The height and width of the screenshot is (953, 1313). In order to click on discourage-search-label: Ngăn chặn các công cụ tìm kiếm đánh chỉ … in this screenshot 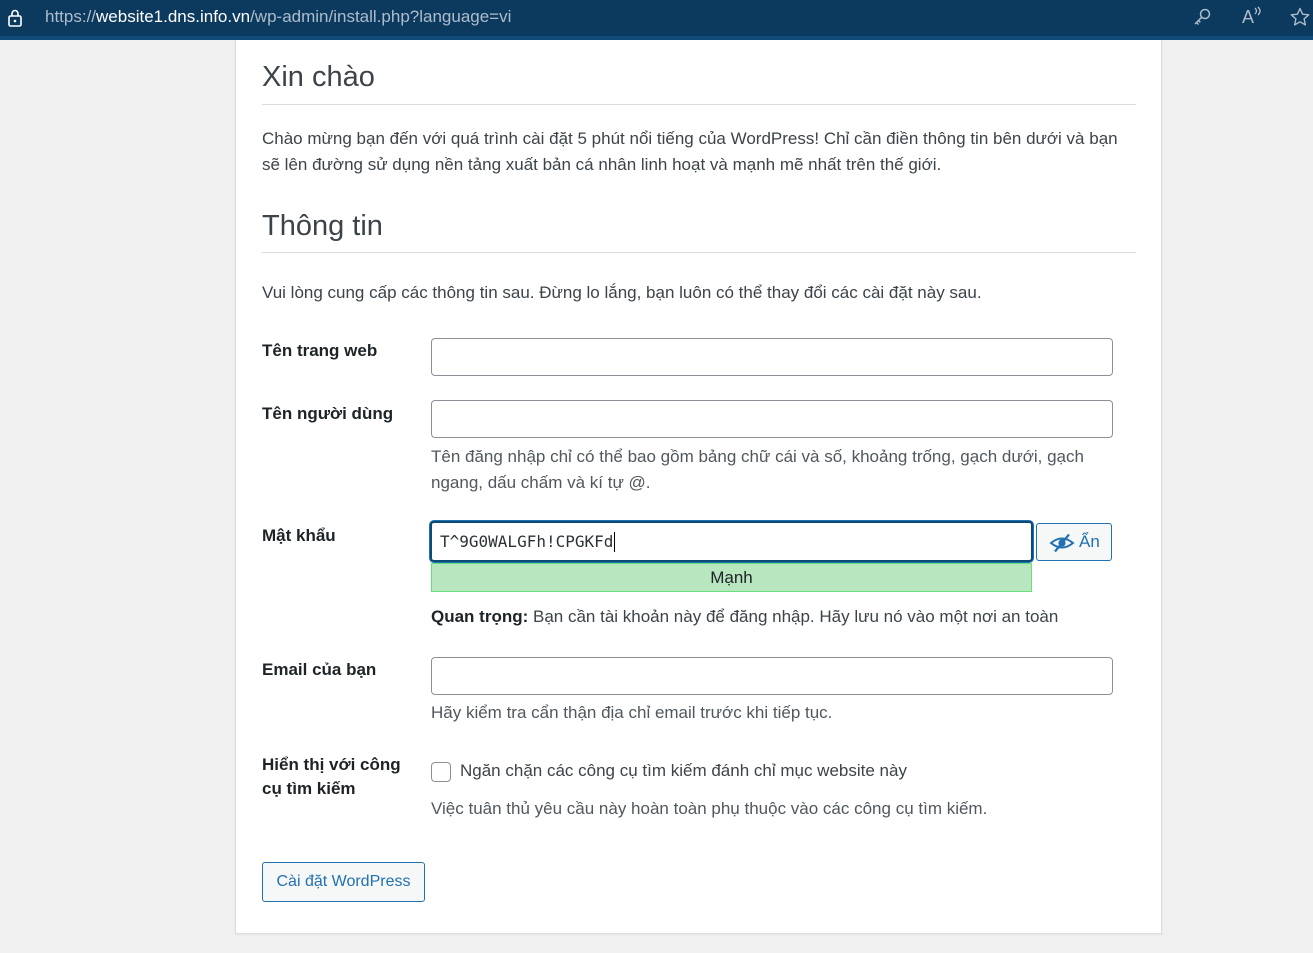, I will do `click(683, 771)`.